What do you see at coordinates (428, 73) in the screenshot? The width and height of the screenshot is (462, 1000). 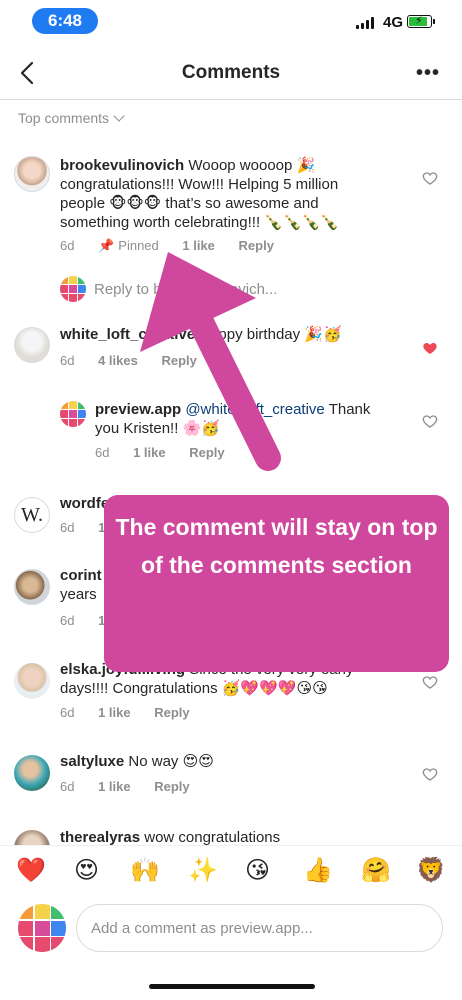 I see `more-options-icon: •••` at bounding box center [428, 73].